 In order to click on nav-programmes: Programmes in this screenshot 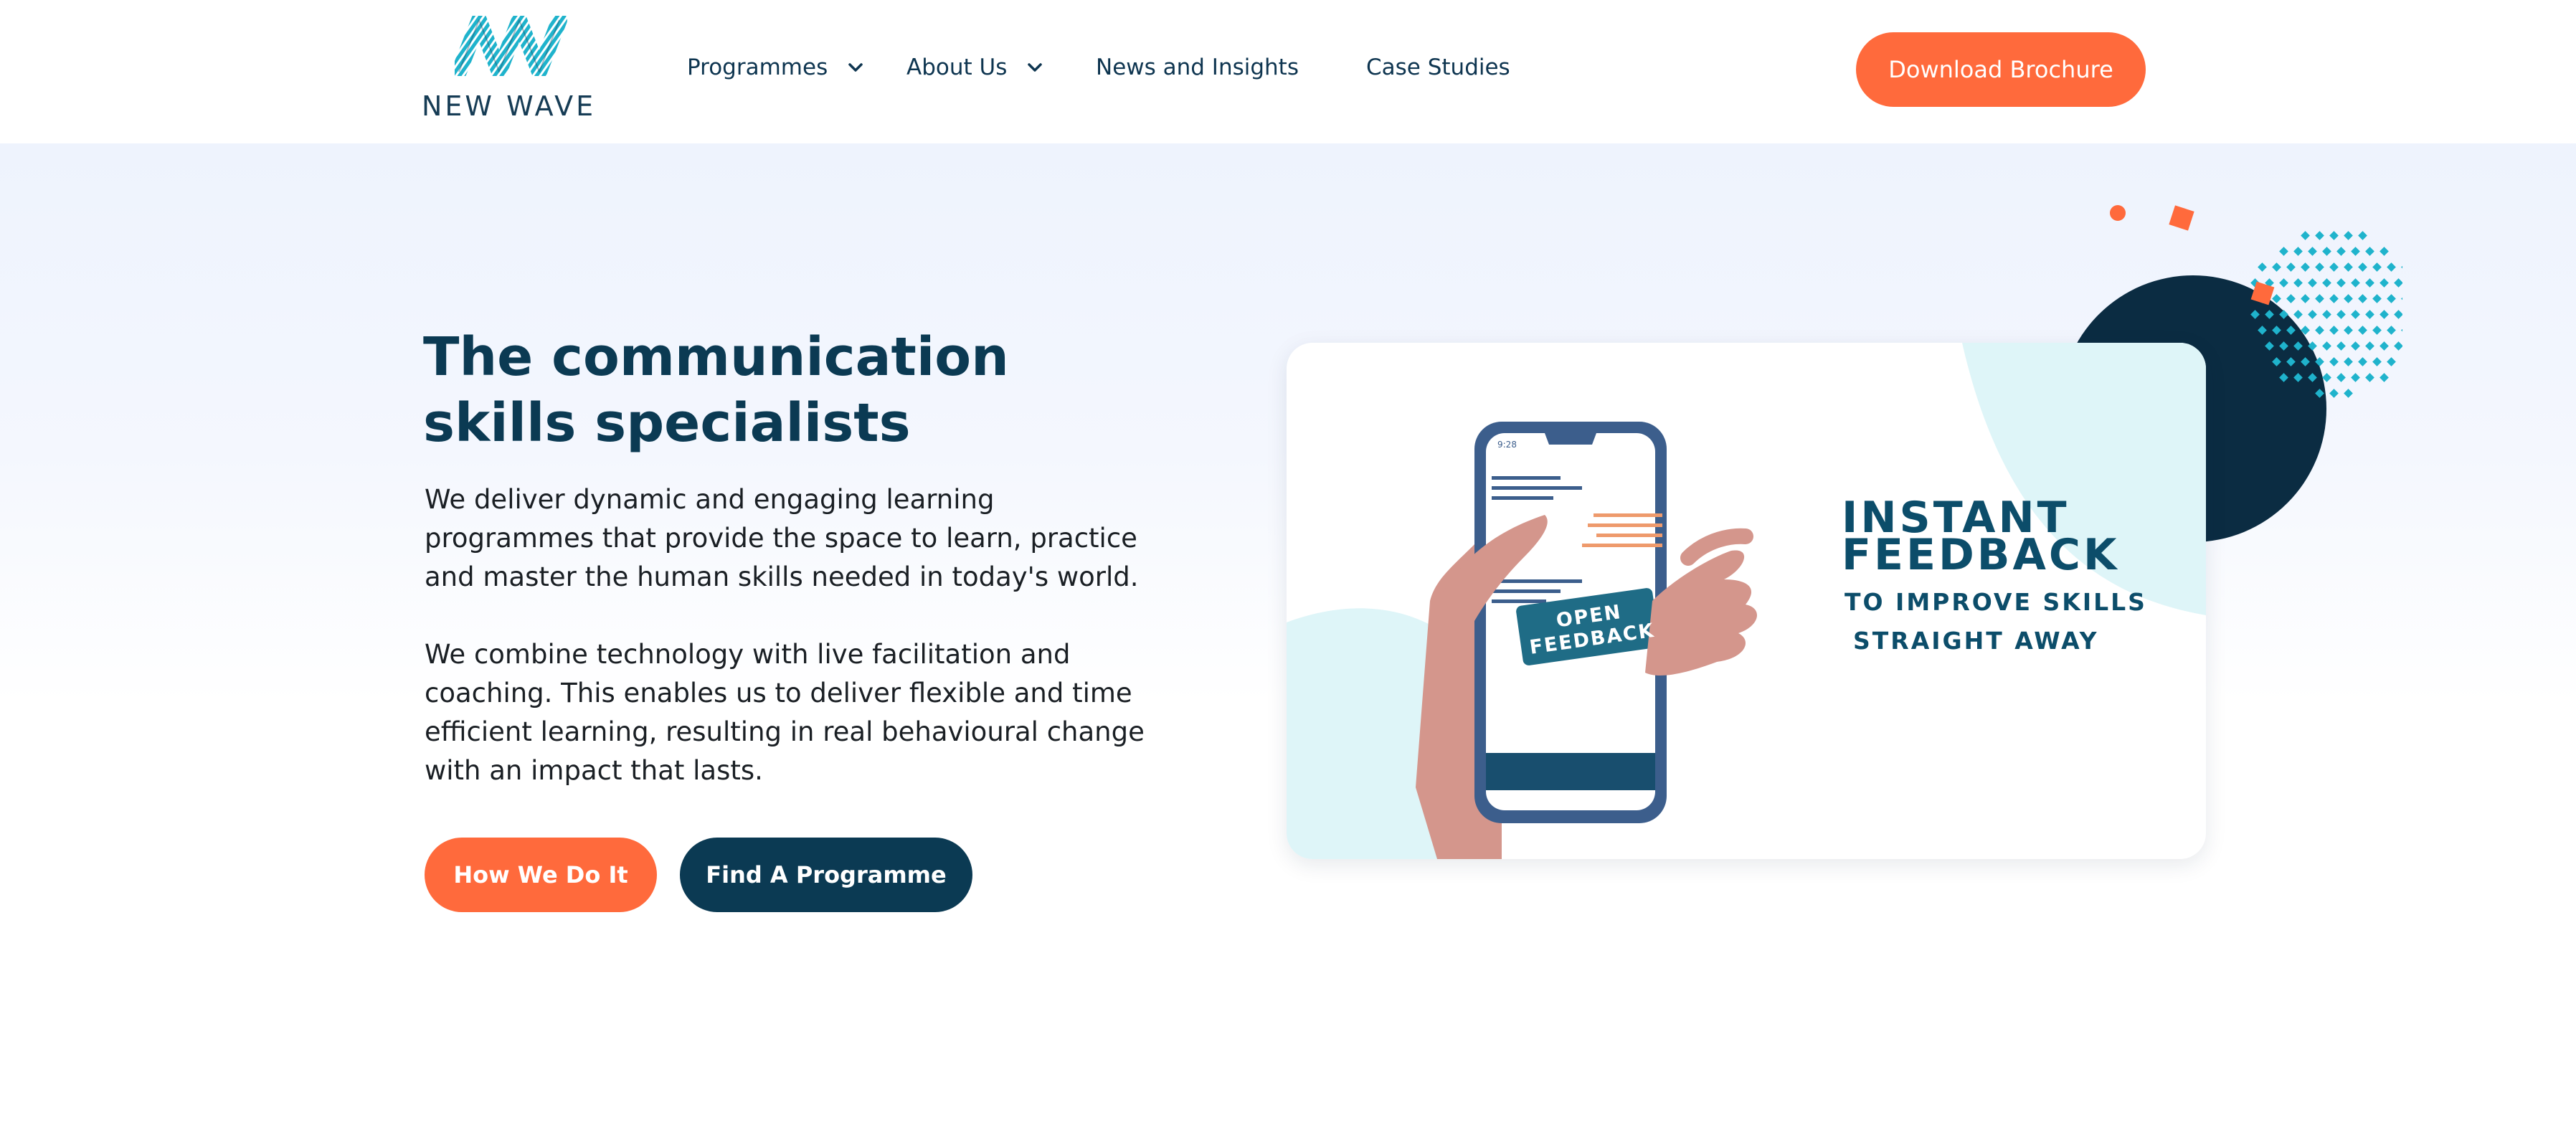, I will do `click(775, 68)`.